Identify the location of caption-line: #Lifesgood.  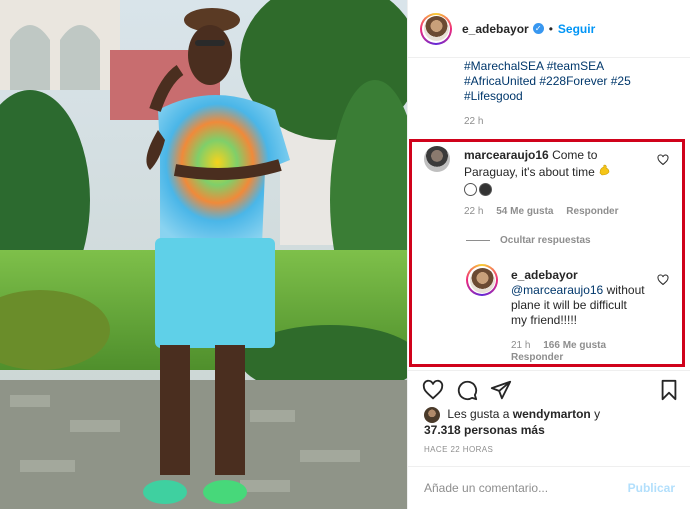
(571, 96).